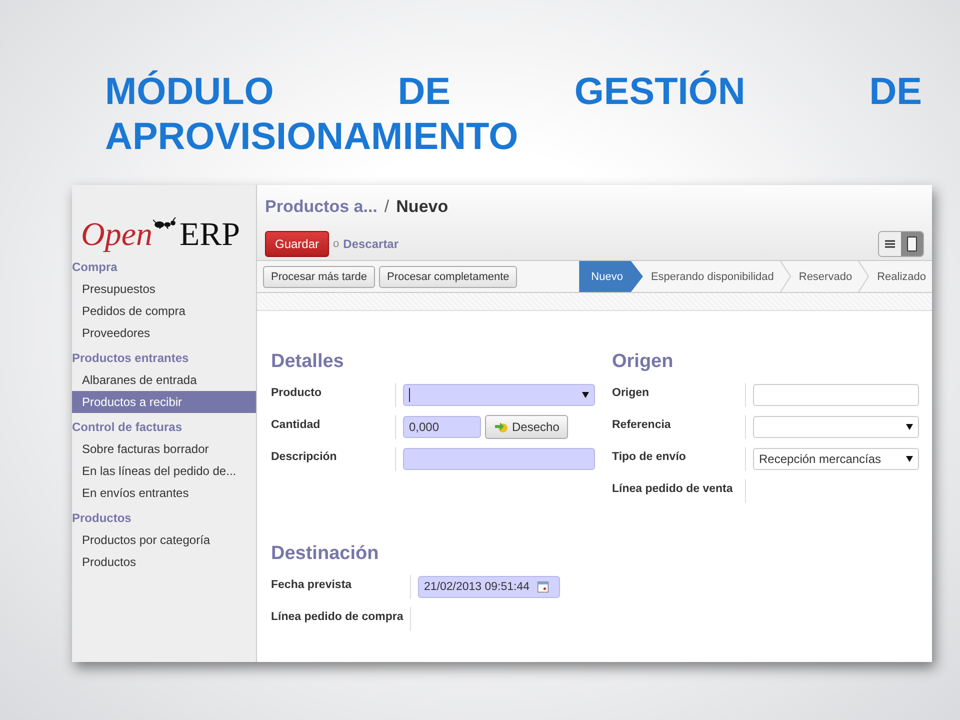 Image resolution: width=960 pixels, height=720 pixels. Describe the element at coordinates (308, 362) in the screenshot. I see `section-title: Detalles` at that location.